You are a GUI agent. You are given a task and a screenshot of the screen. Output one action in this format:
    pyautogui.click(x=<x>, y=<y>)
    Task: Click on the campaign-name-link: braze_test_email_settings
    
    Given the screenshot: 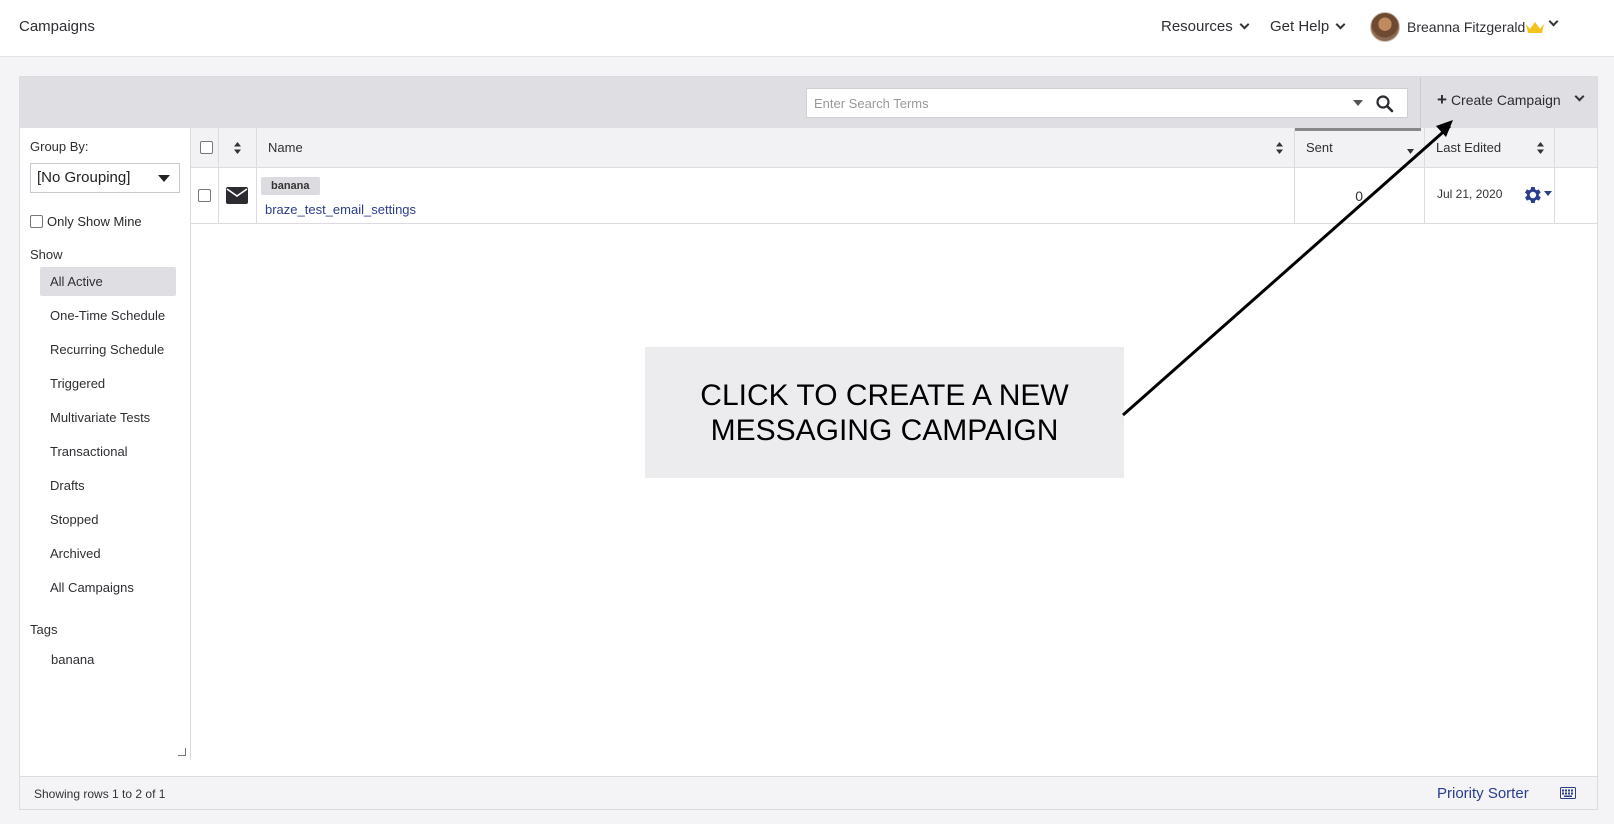 What is the action you would take?
    pyautogui.click(x=340, y=209)
    